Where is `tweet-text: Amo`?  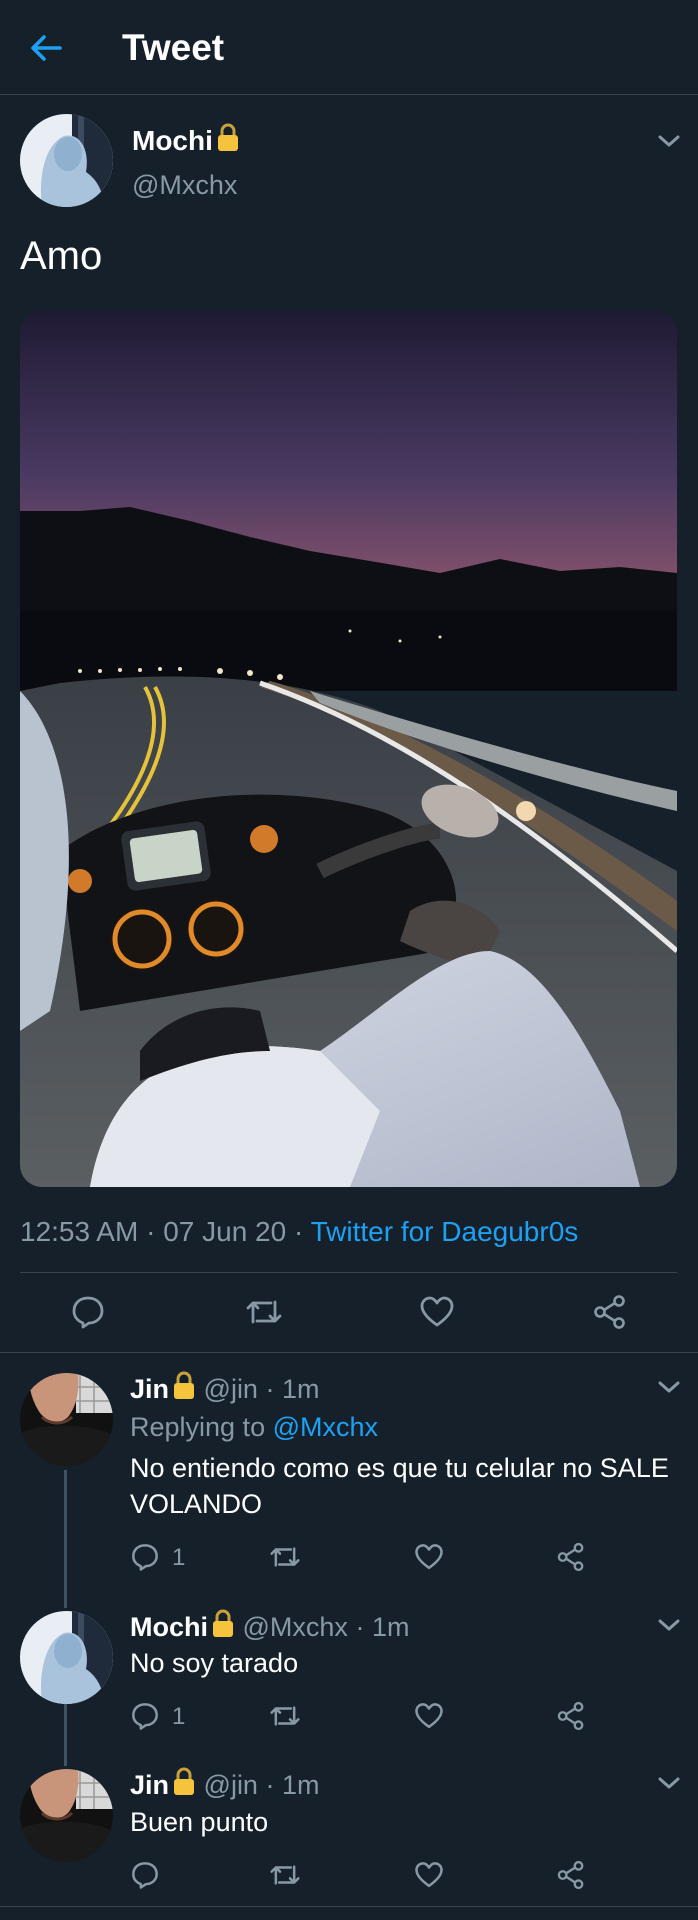 tweet-text: Amo is located at coordinates (61, 256).